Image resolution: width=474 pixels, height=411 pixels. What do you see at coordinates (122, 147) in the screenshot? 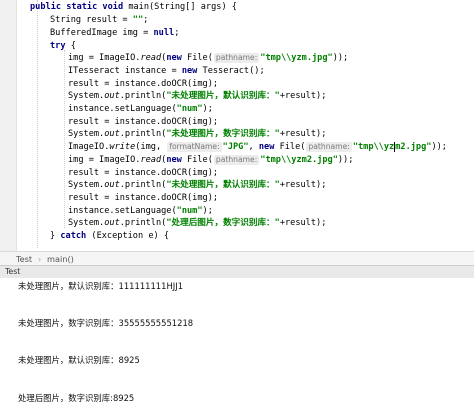
I see `method-name: write` at bounding box center [122, 147].